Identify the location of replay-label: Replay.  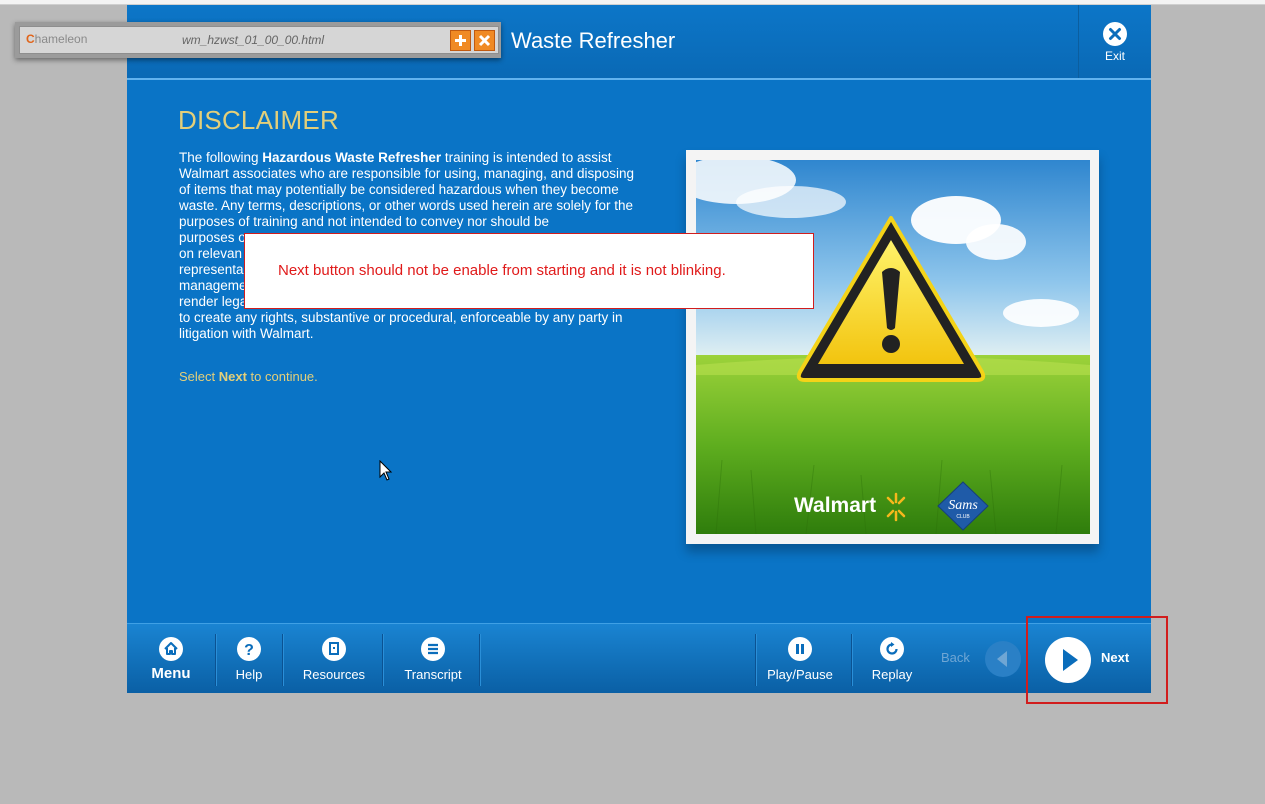
(892, 674).